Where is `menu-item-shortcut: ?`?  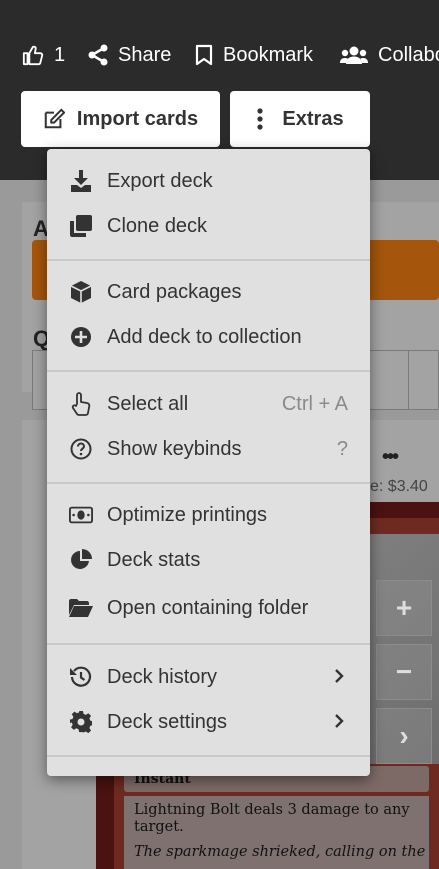
menu-item-shortcut: ? is located at coordinates (342, 448).